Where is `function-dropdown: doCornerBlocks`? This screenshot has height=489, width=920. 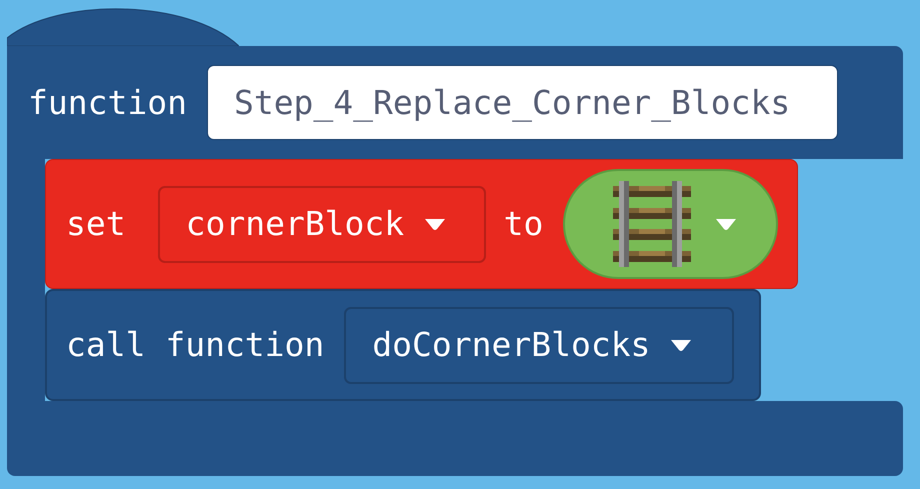
function-dropdown: doCornerBlocks is located at coordinates (539, 345).